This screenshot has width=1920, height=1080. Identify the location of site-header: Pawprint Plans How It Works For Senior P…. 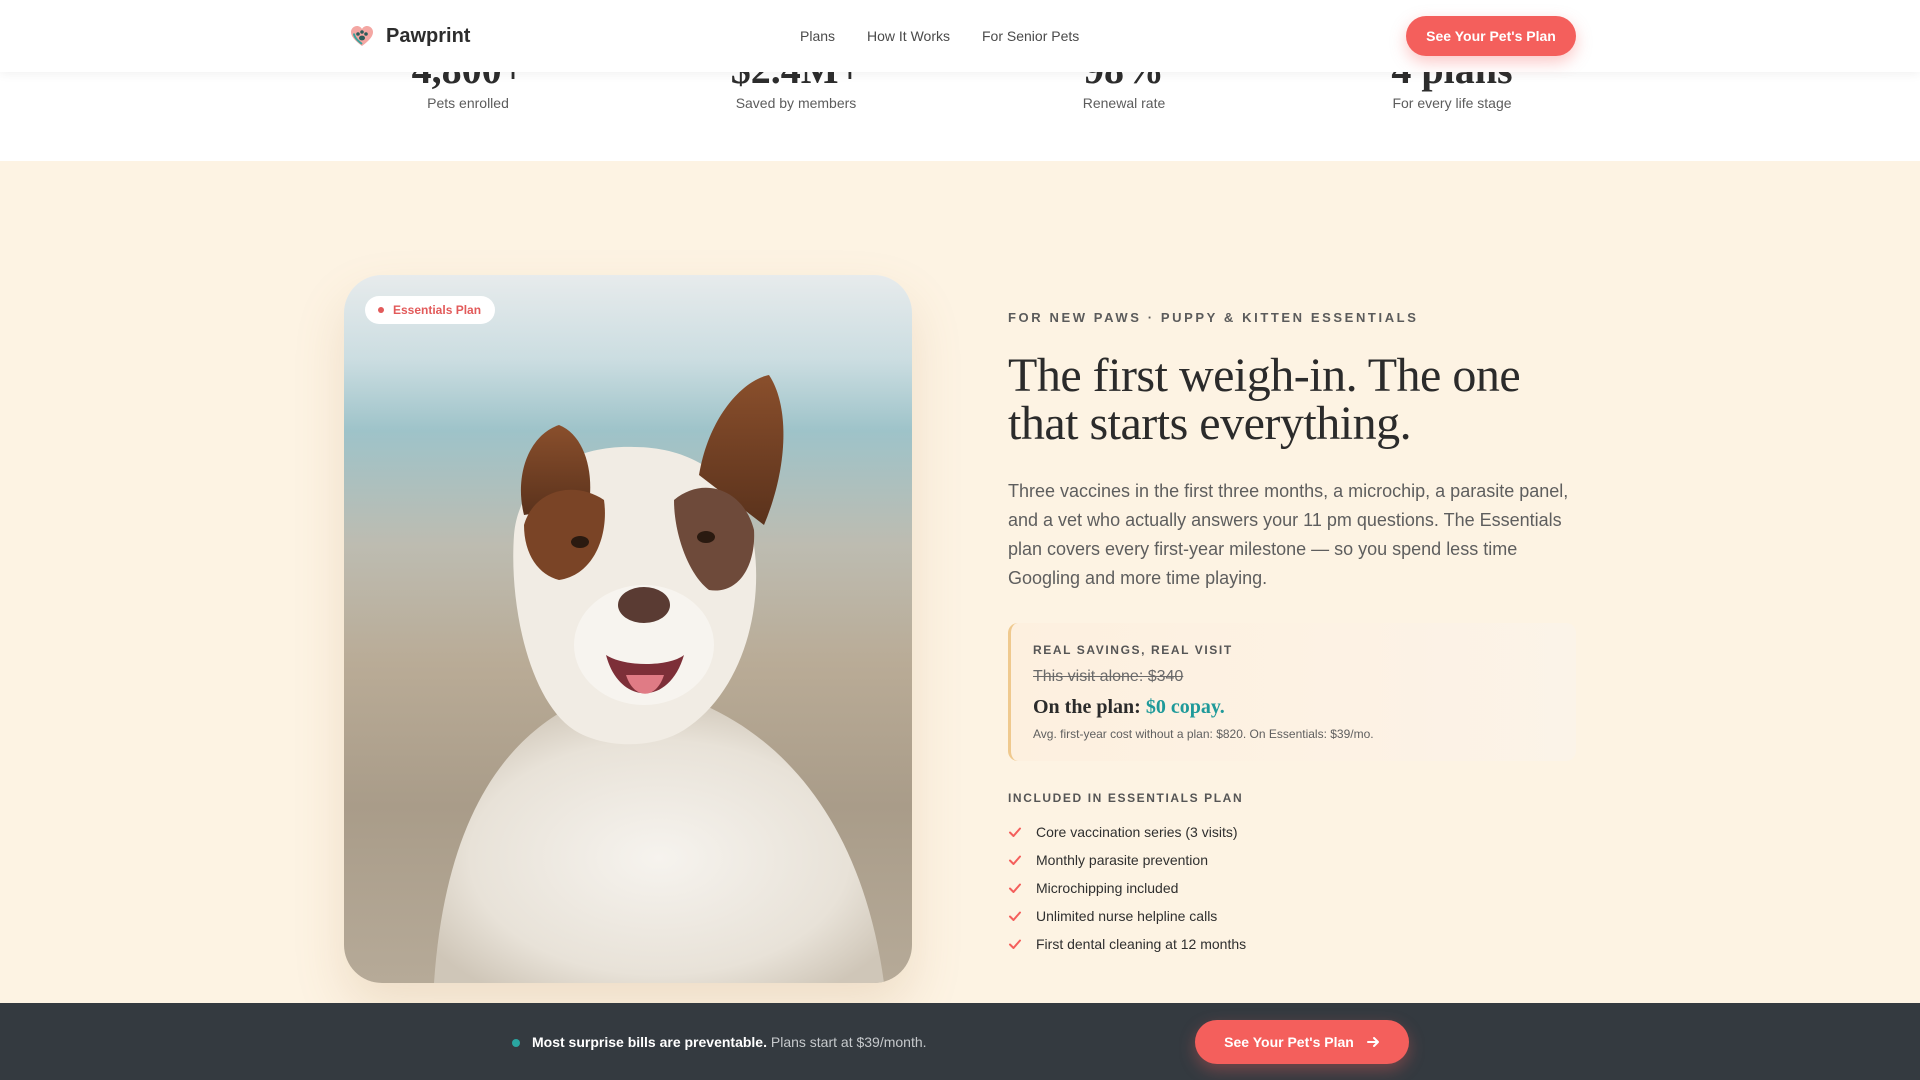
(960, 36).